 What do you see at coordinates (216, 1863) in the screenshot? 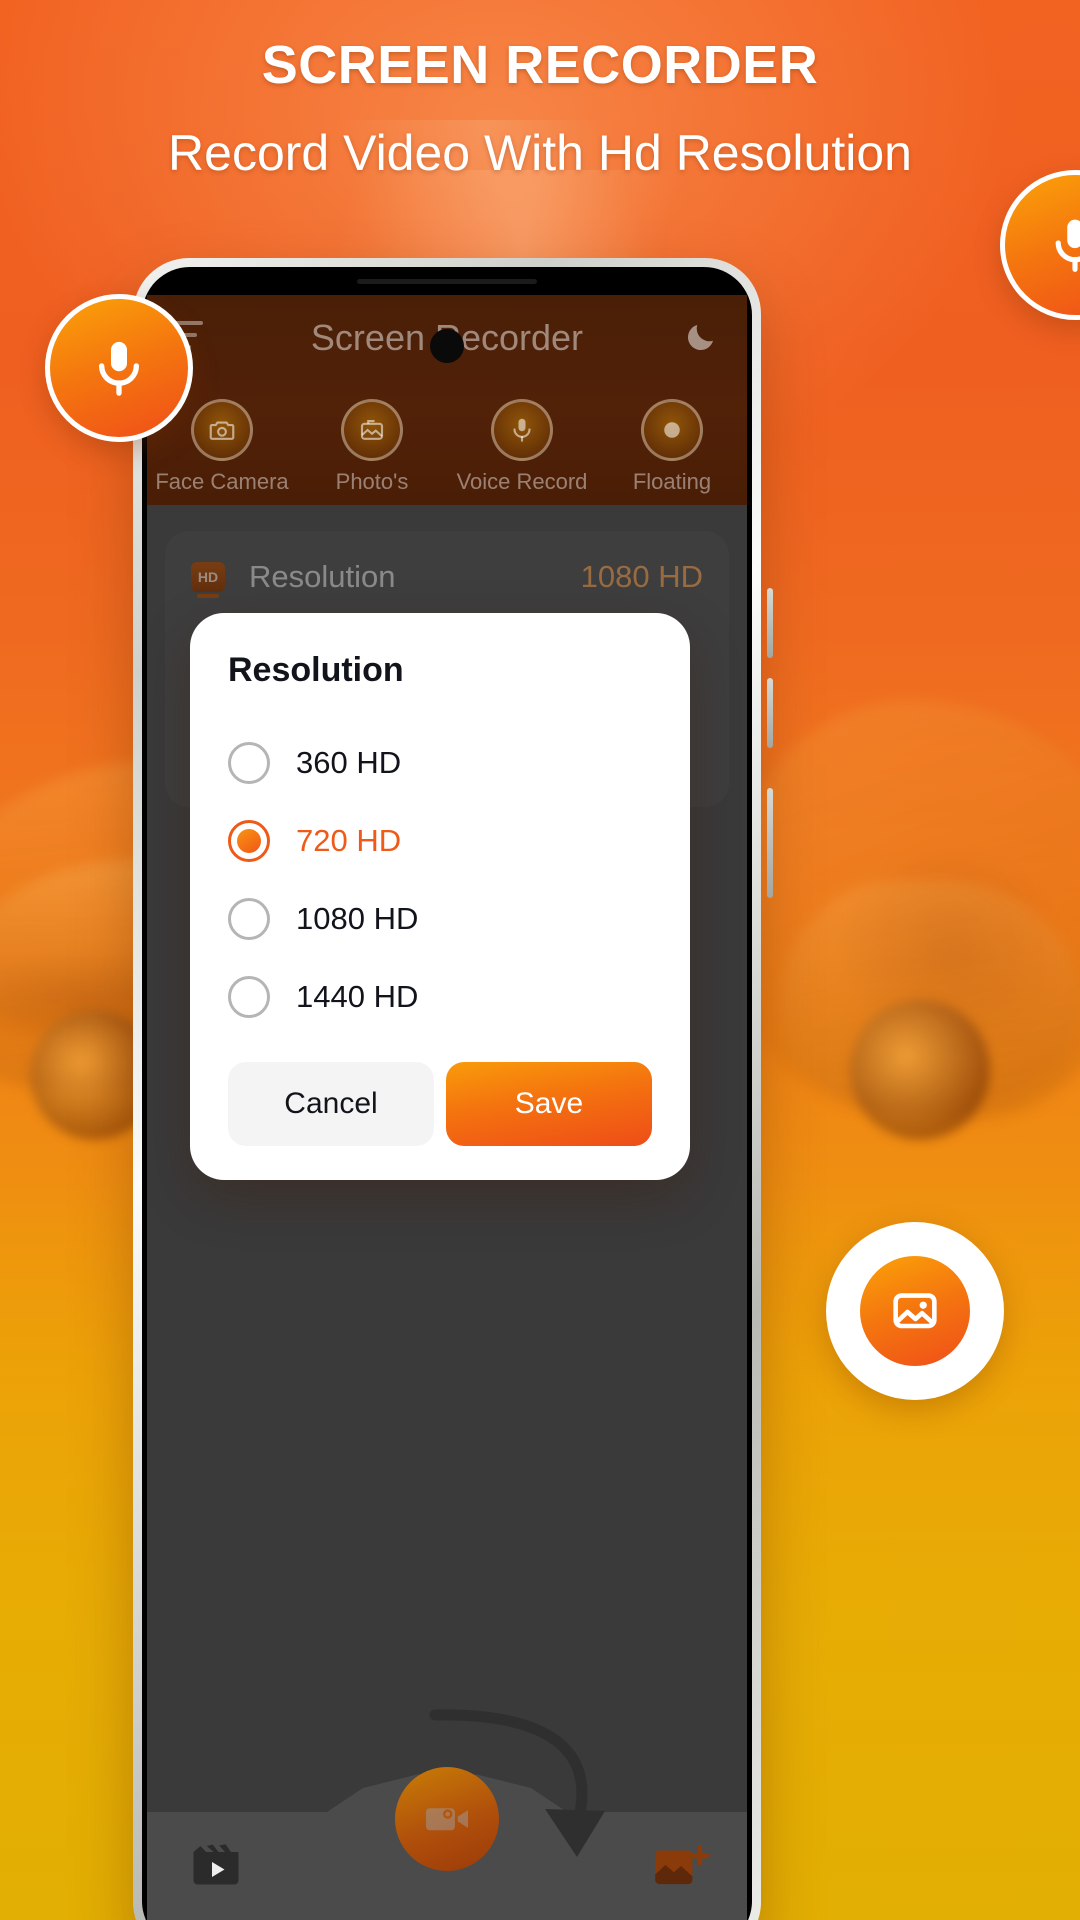
I see `video-library-icon` at bounding box center [216, 1863].